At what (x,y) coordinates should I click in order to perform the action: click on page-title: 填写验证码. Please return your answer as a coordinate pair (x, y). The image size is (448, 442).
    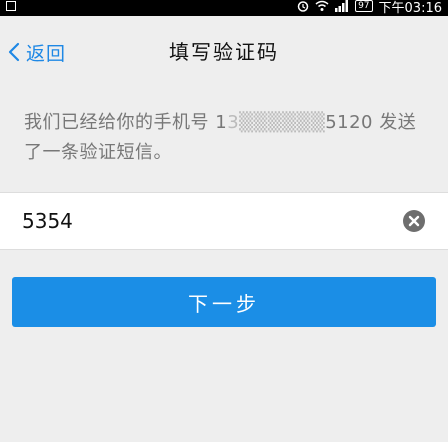
    Looking at the image, I should click on (224, 52).